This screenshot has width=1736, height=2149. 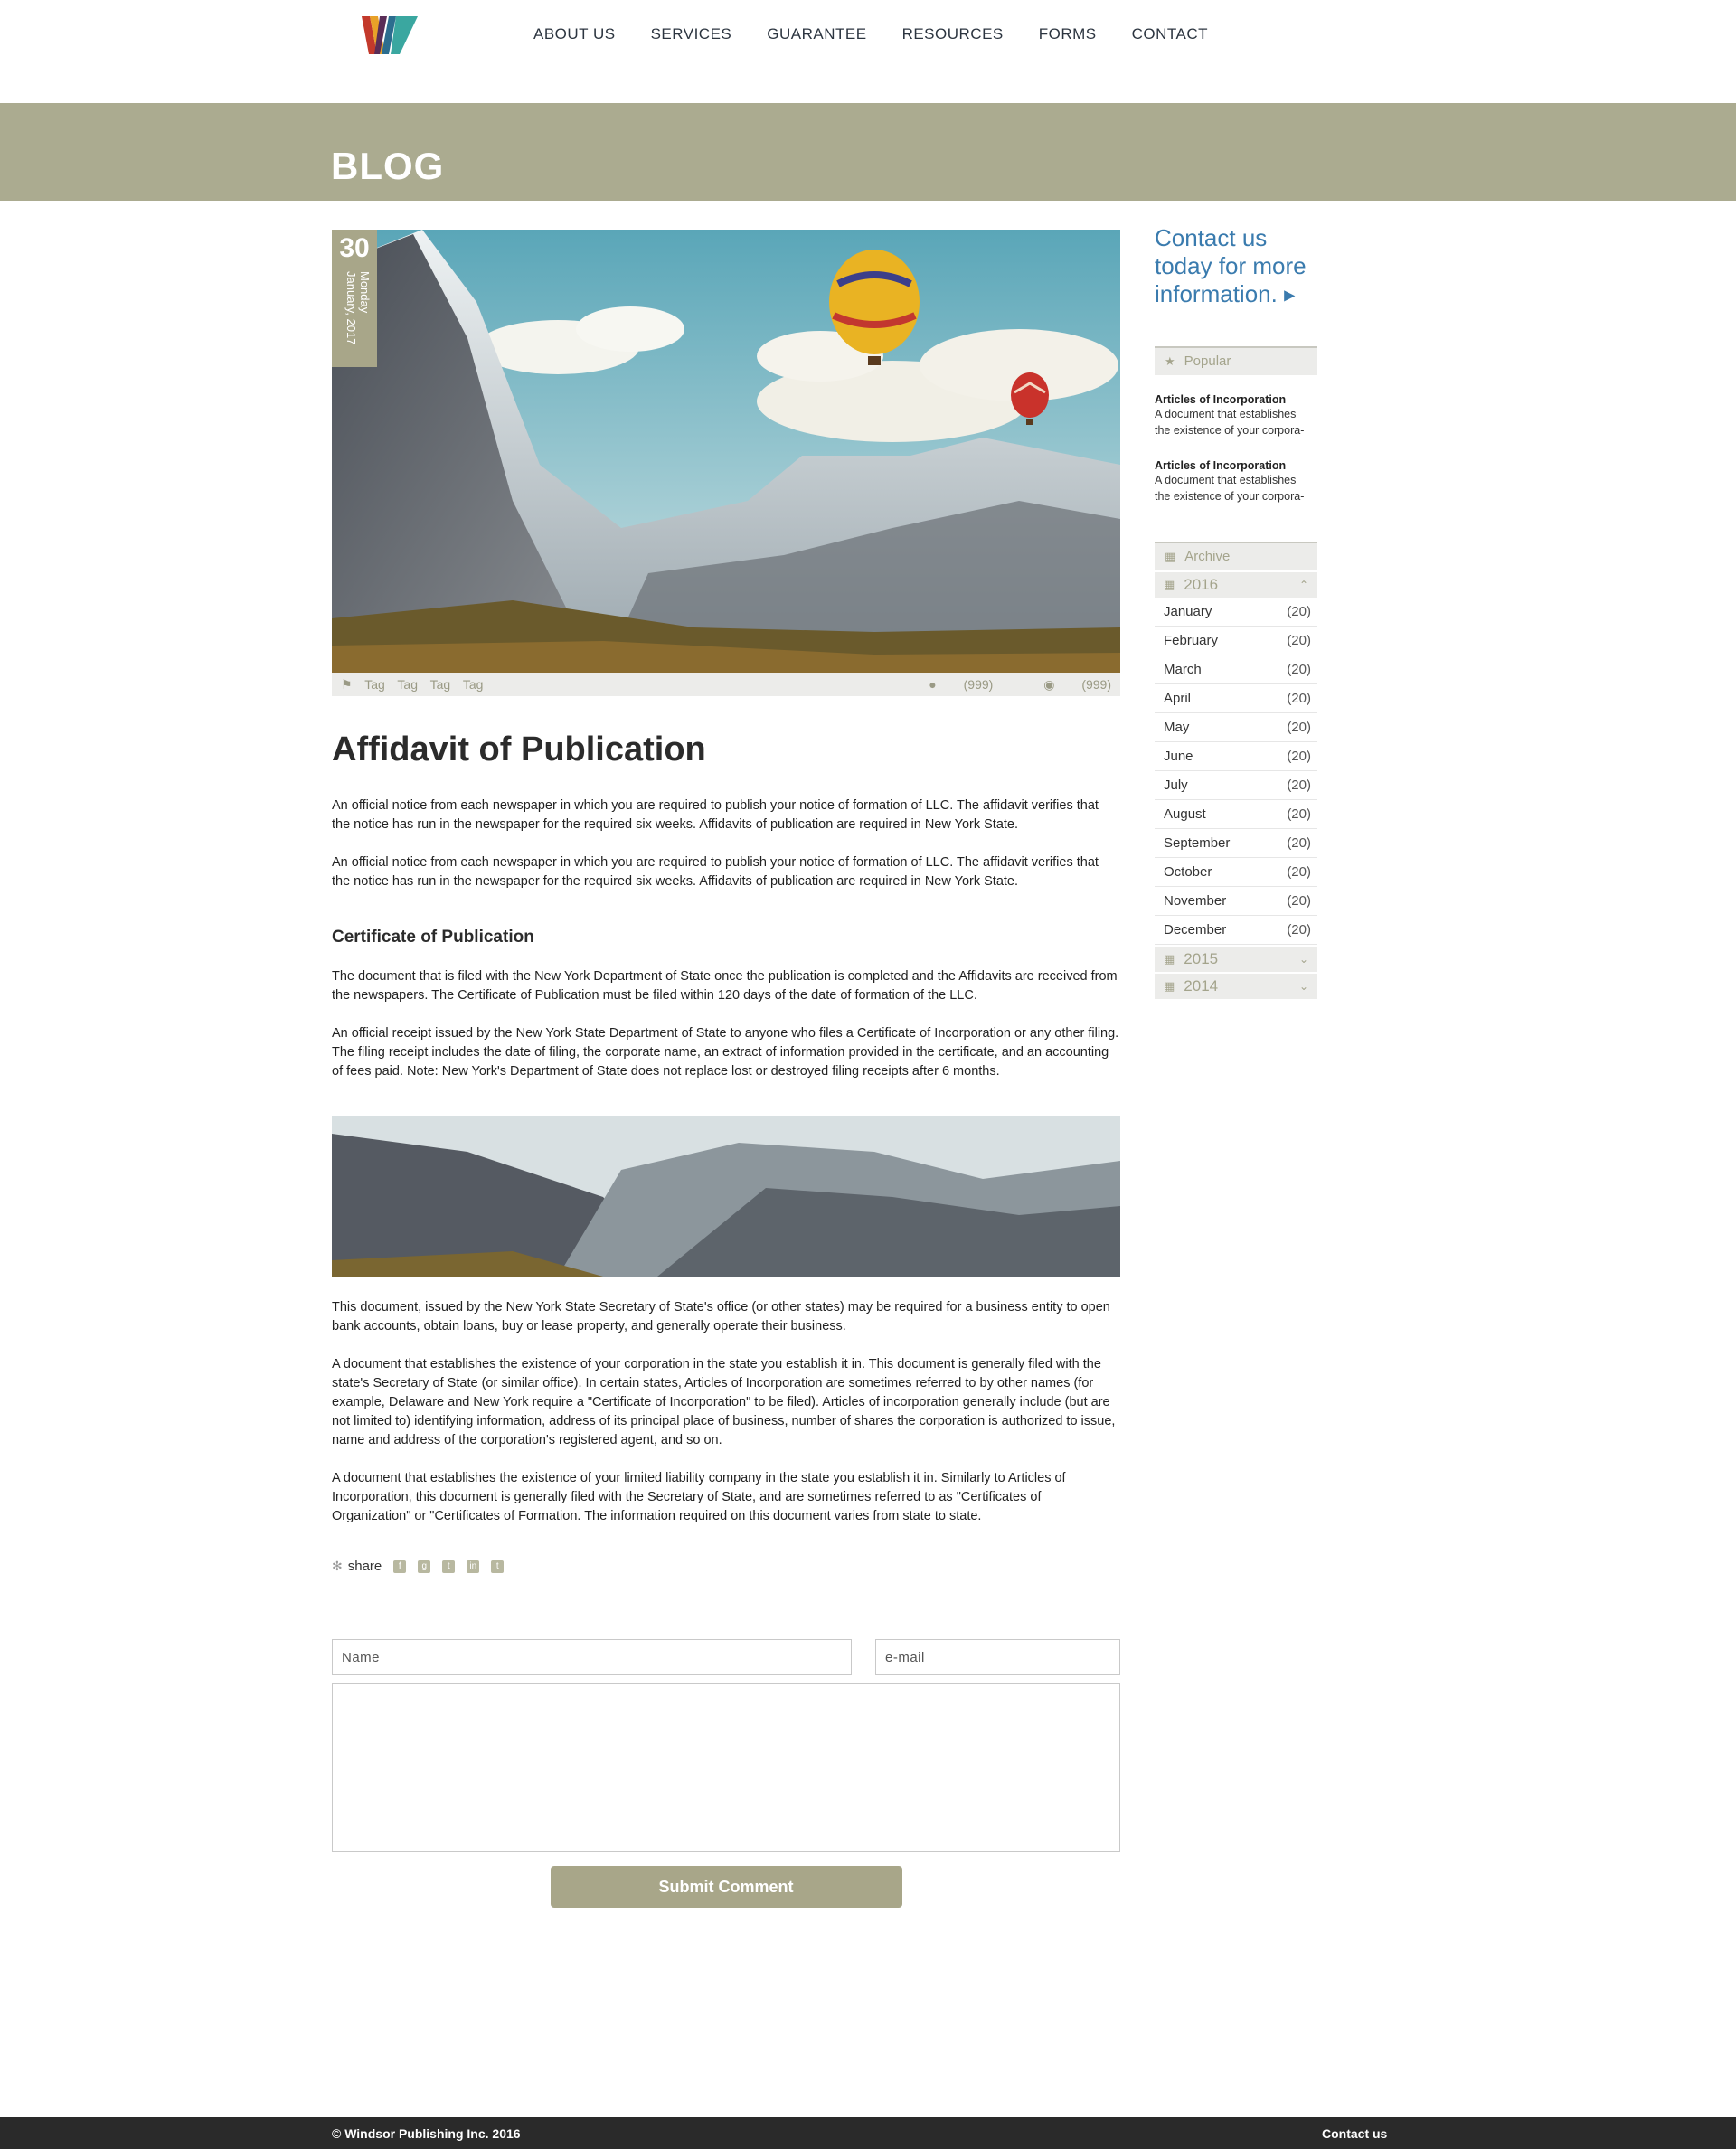 I want to click on archive-year-2014: ▦ 2014 ⌄, so click(x=1236, y=986).